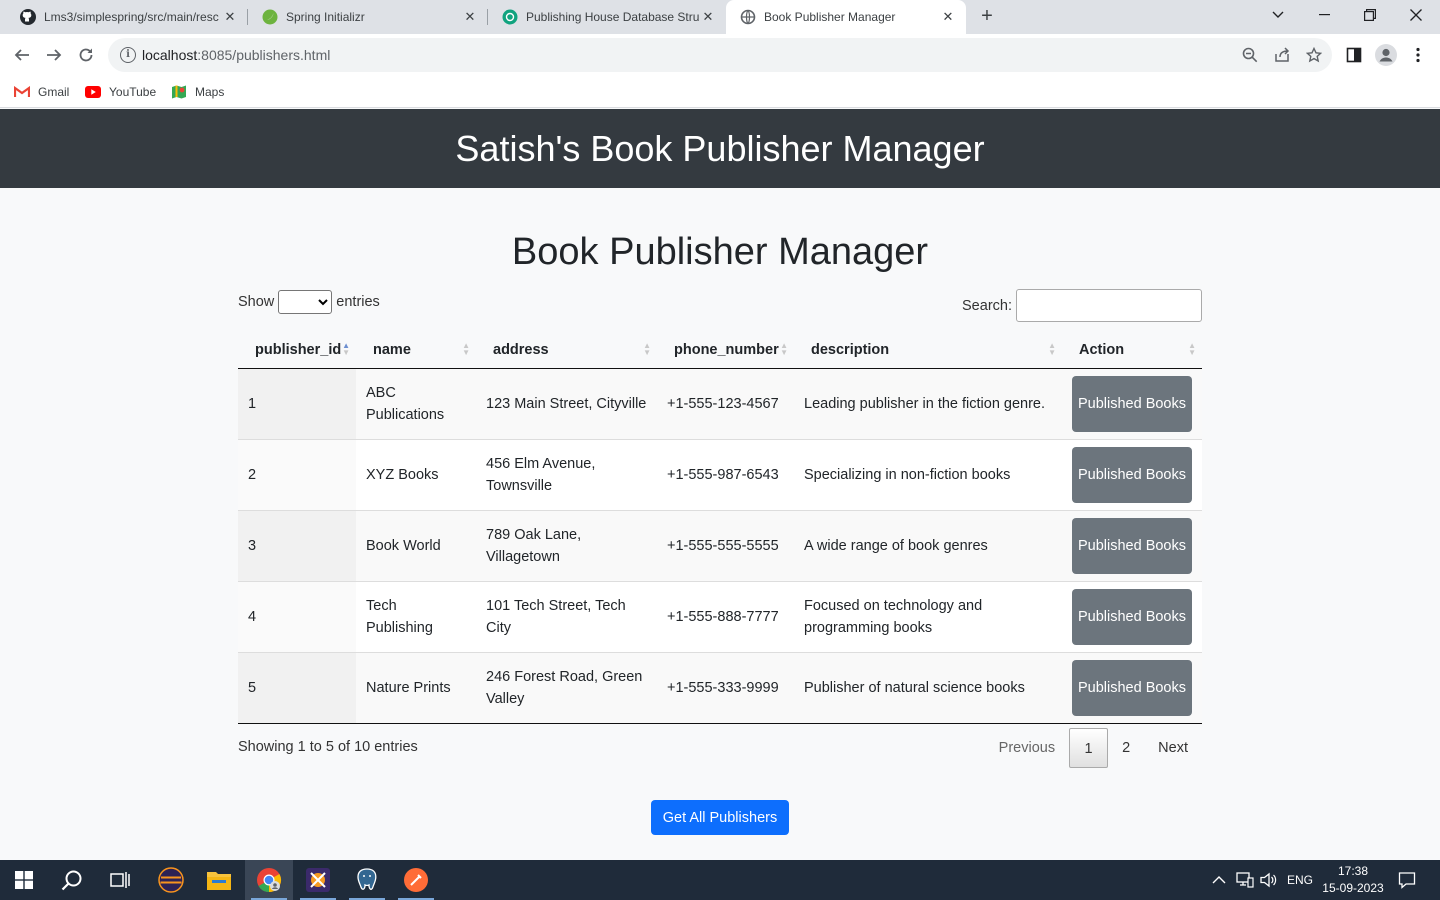  What do you see at coordinates (928, 351) in the screenshot?
I see `column-header-description: description ▲ ▼` at bounding box center [928, 351].